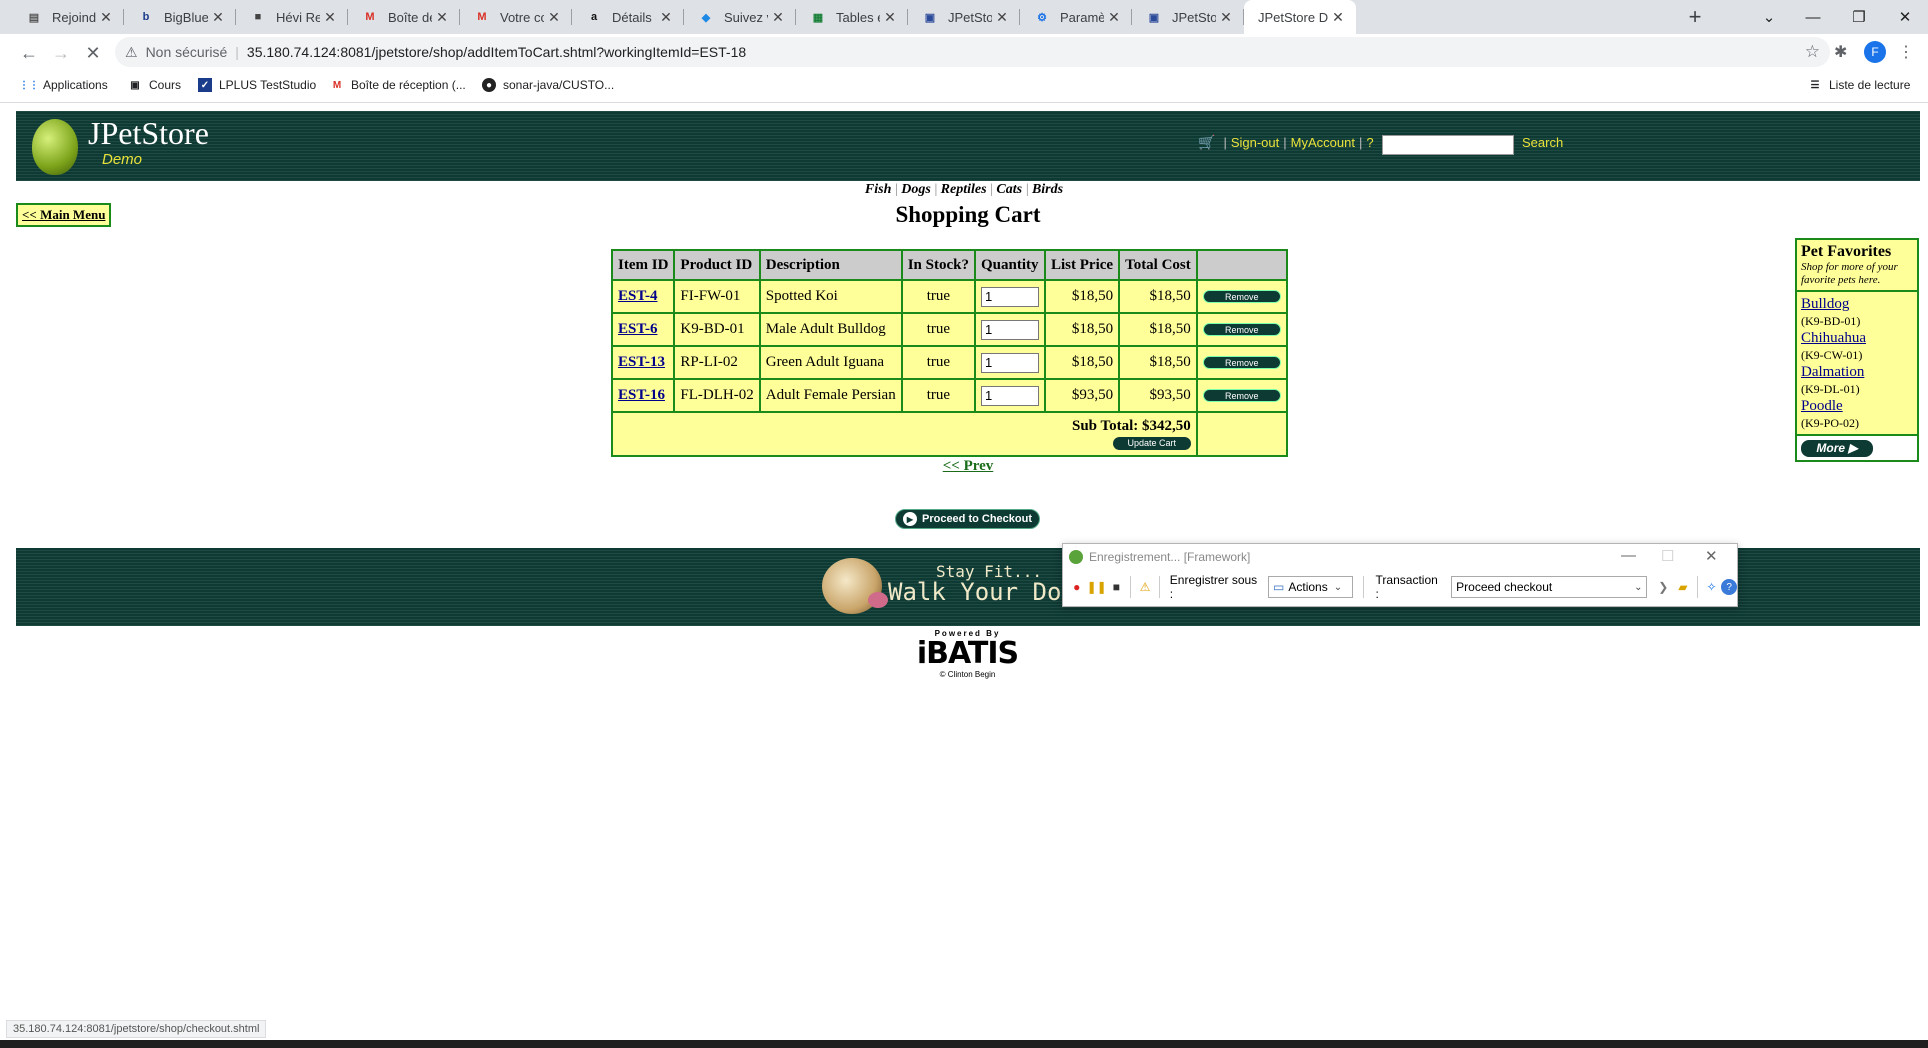  What do you see at coordinates (154, 85) in the screenshot?
I see `bookmark-cours: ▣ Cours` at bounding box center [154, 85].